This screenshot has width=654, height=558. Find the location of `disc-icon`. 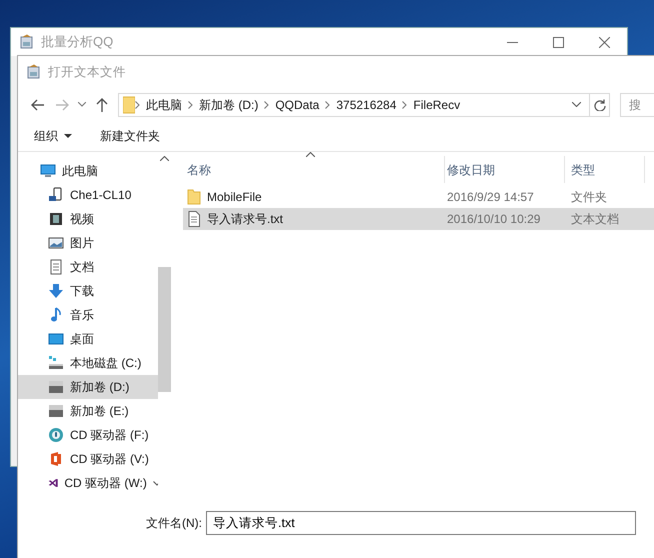

disc-icon is located at coordinates (56, 435).